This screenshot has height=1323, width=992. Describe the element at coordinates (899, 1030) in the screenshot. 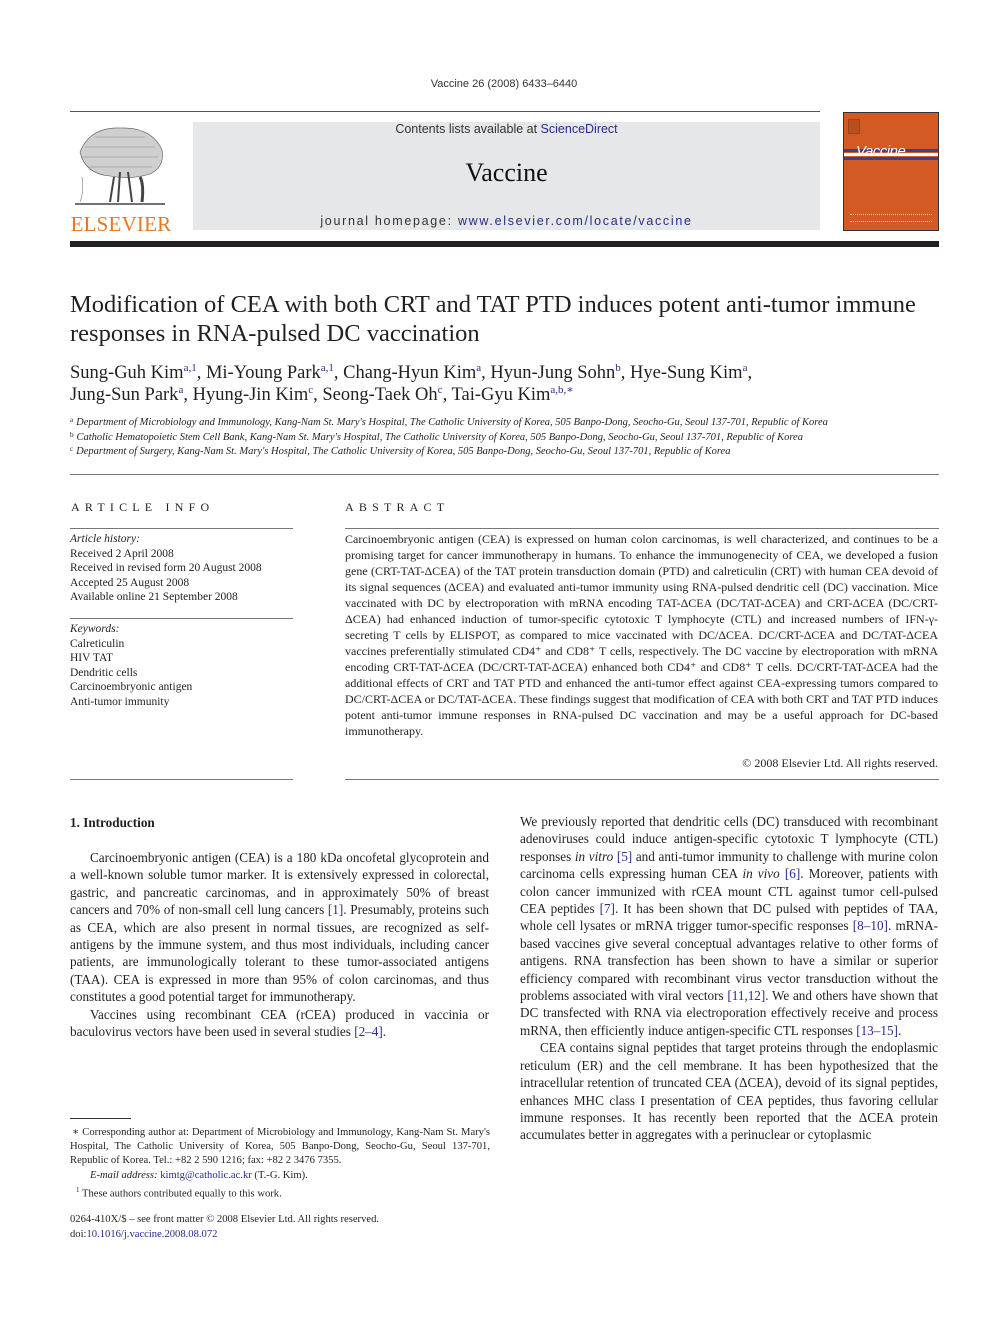

I see `body-text: .` at that location.